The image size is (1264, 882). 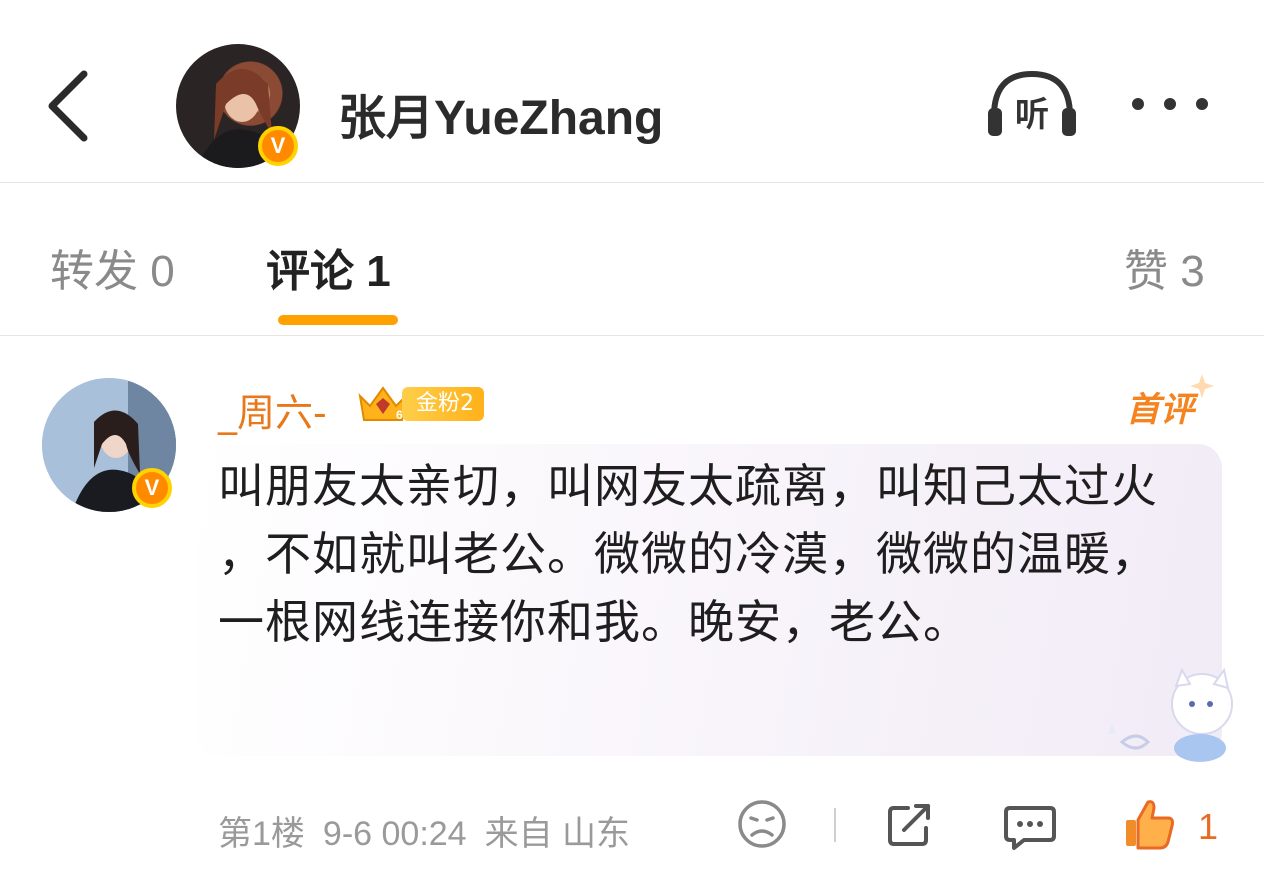 What do you see at coordinates (394, 834) in the screenshot?
I see `comment-time: 9-6 00:24` at bounding box center [394, 834].